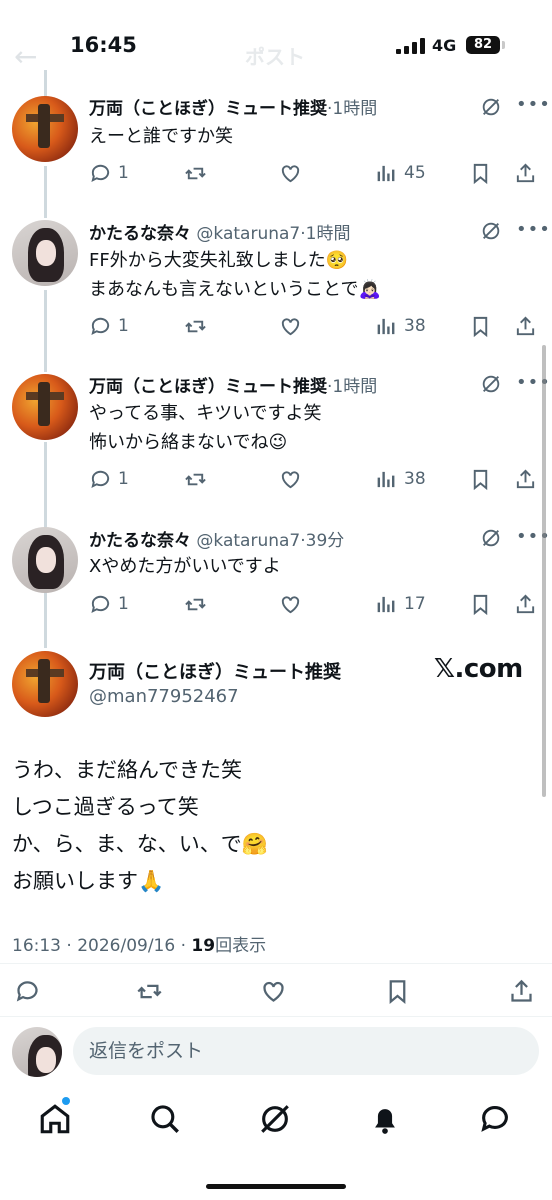 This screenshot has height=1200, width=552. I want to click on author-handle: @man77952467, so click(164, 696).